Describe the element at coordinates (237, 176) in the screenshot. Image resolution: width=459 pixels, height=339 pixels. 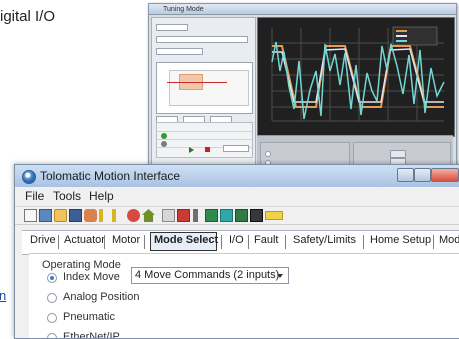
I see `window-titlebar: Tolomatic Motion Interface` at that location.